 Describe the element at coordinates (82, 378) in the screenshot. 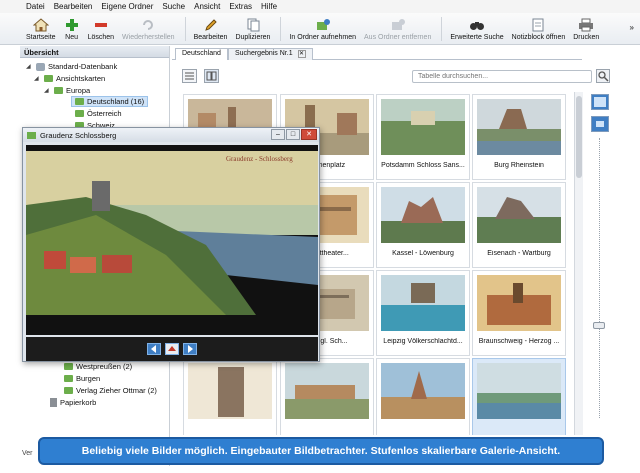

I see `tree-item-burgen: Burgen` at that location.